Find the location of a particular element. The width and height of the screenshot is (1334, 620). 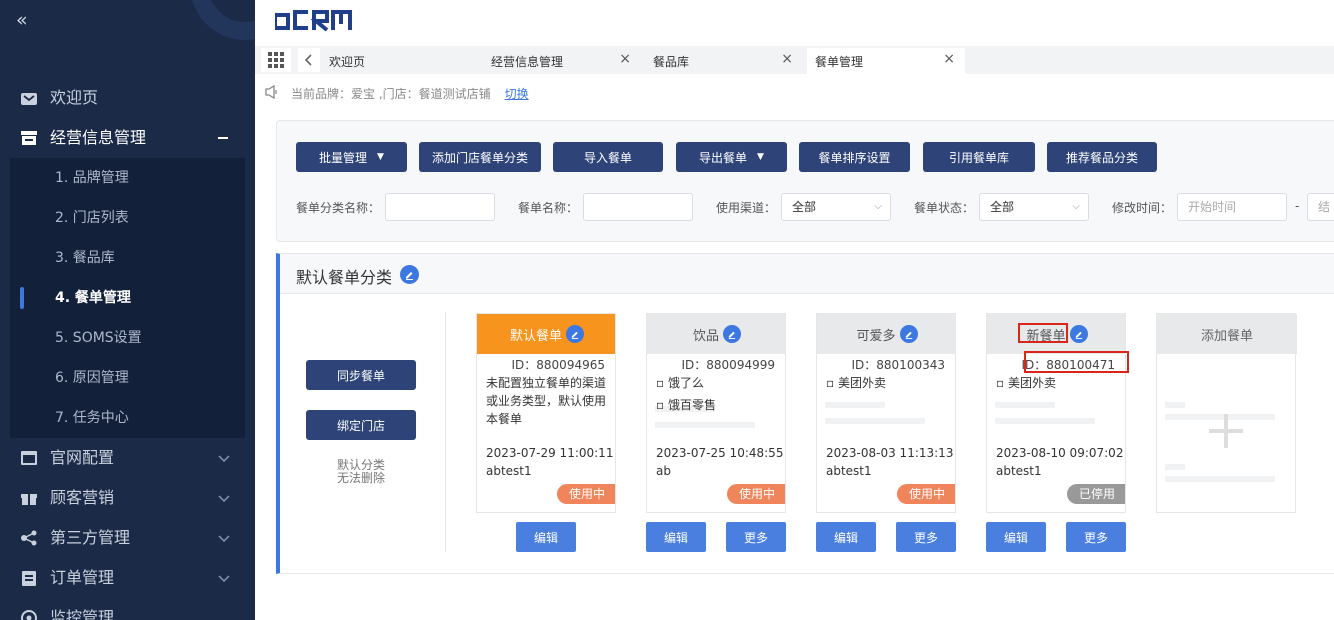

sidebar-subitem-label: 7. 任务中心 is located at coordinates (92, 418).